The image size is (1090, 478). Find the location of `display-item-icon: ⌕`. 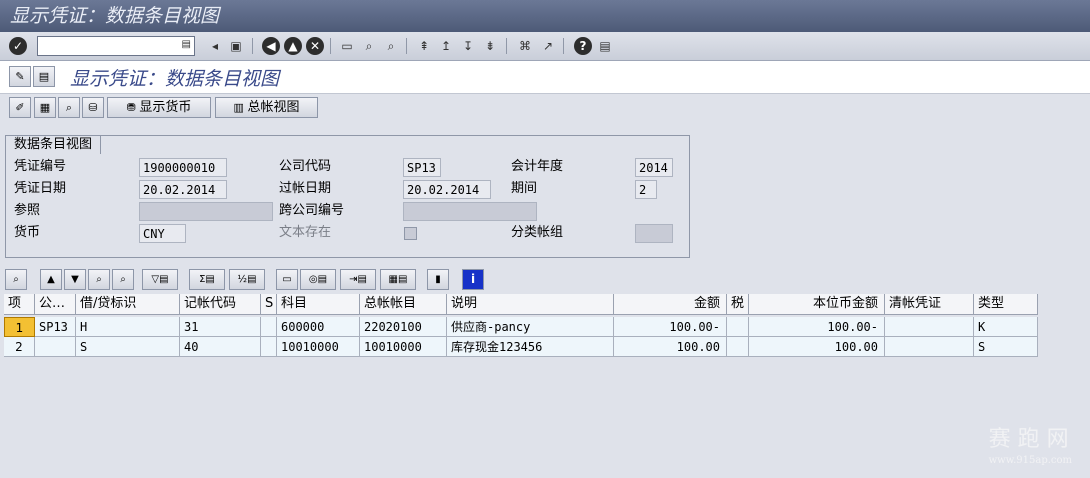

display-item-icon: ⌕ is located at coordinates (69, 107).